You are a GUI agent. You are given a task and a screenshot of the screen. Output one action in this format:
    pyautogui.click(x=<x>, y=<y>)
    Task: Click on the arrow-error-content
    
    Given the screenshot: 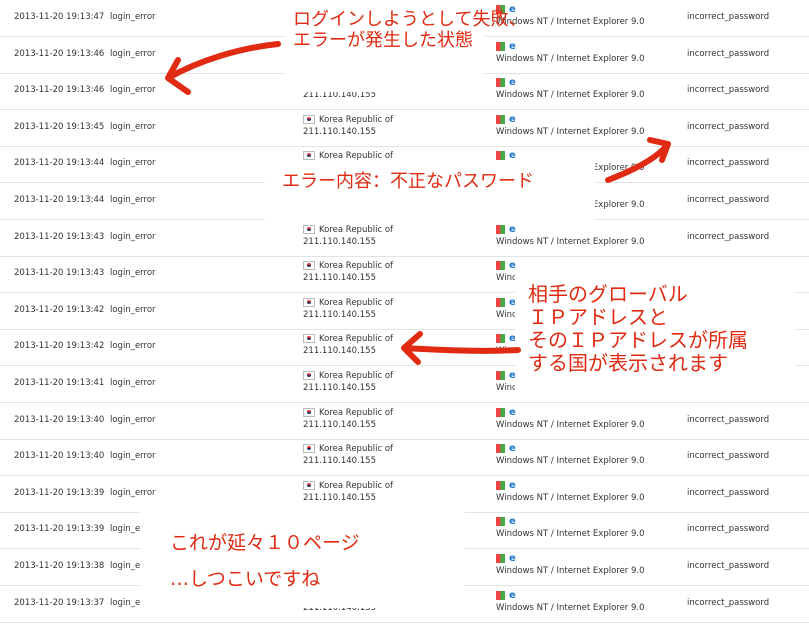 What is the action you would take?
    pyautogui.click(x=638, y=160)
    